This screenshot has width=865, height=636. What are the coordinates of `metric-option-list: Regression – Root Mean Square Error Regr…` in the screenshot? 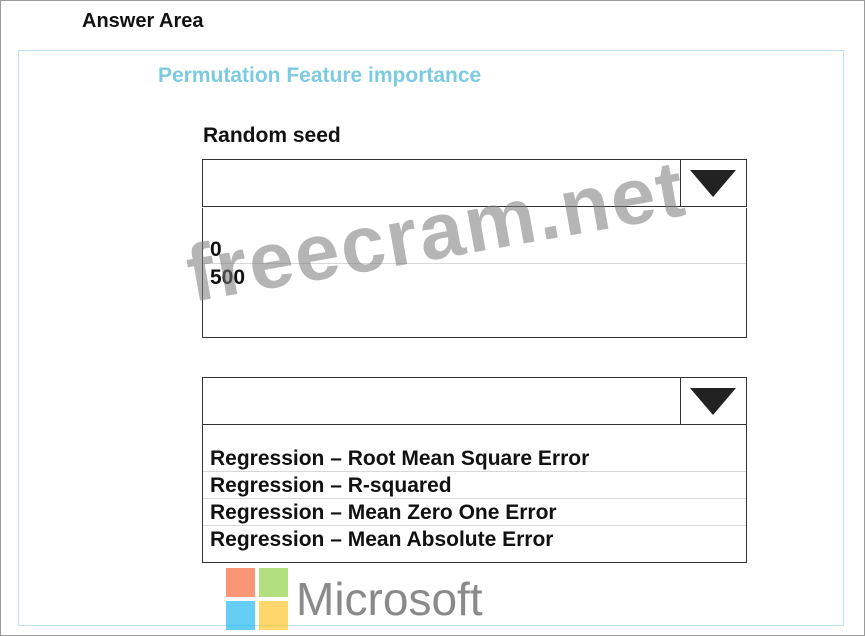 It's located at (474, 494).